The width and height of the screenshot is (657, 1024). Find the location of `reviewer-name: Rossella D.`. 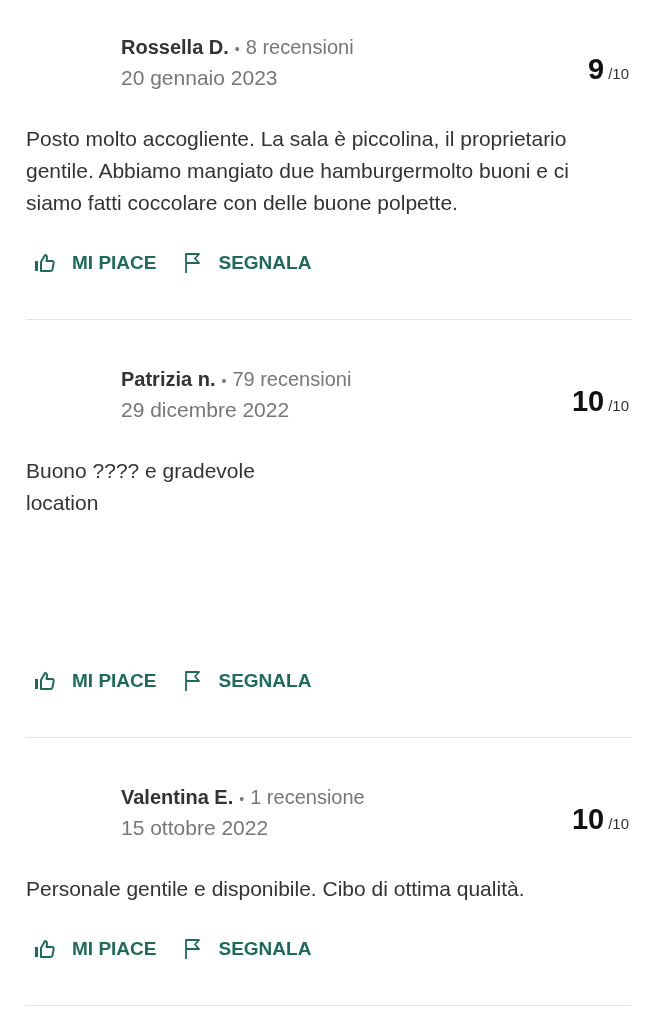

reviewer-name: Rossella D. is located at coordinates (175, 47).